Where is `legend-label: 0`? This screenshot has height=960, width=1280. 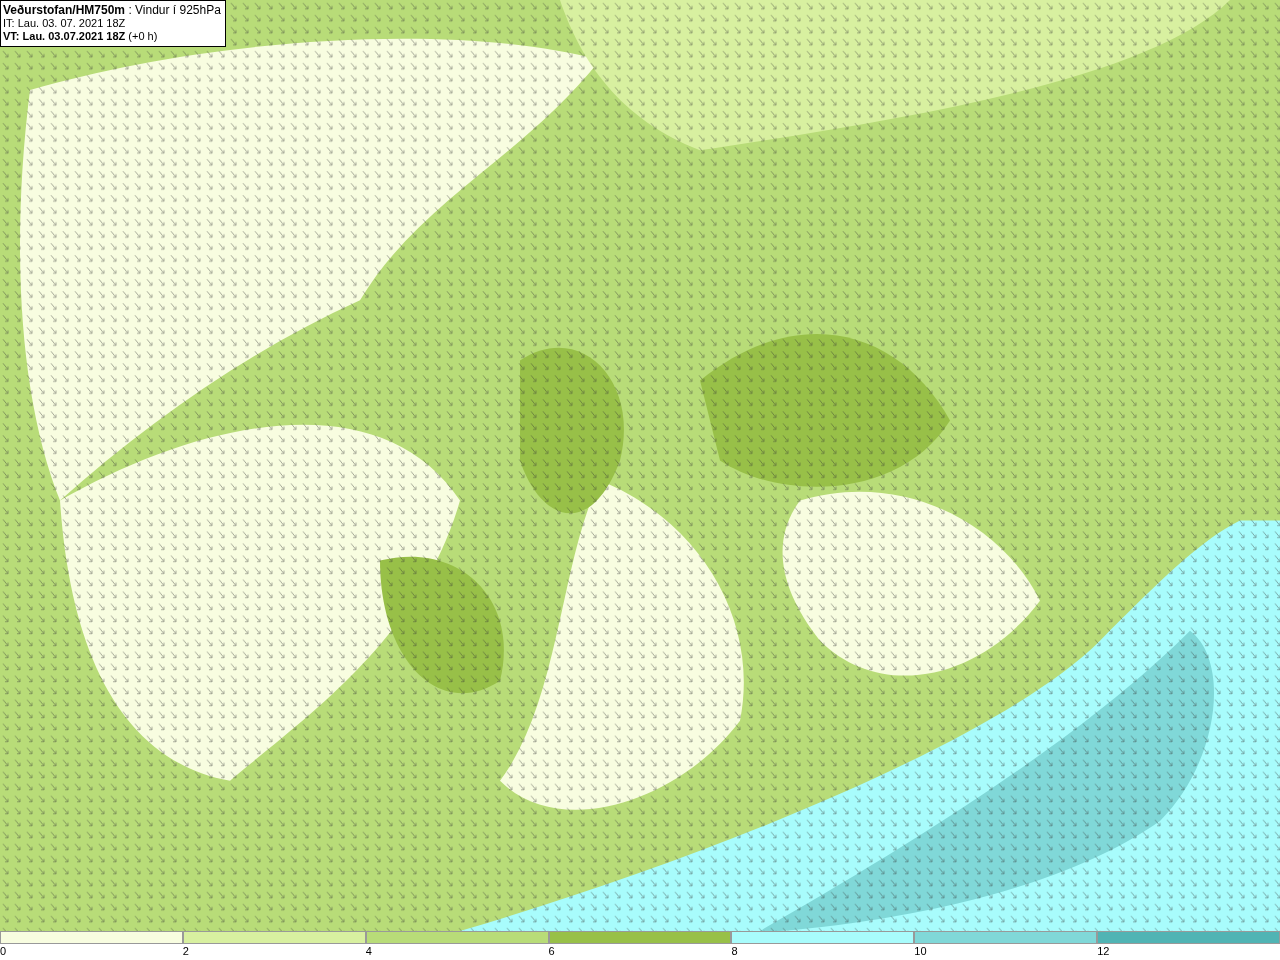 legend-label: 0 is located at coordinates (3, 951).